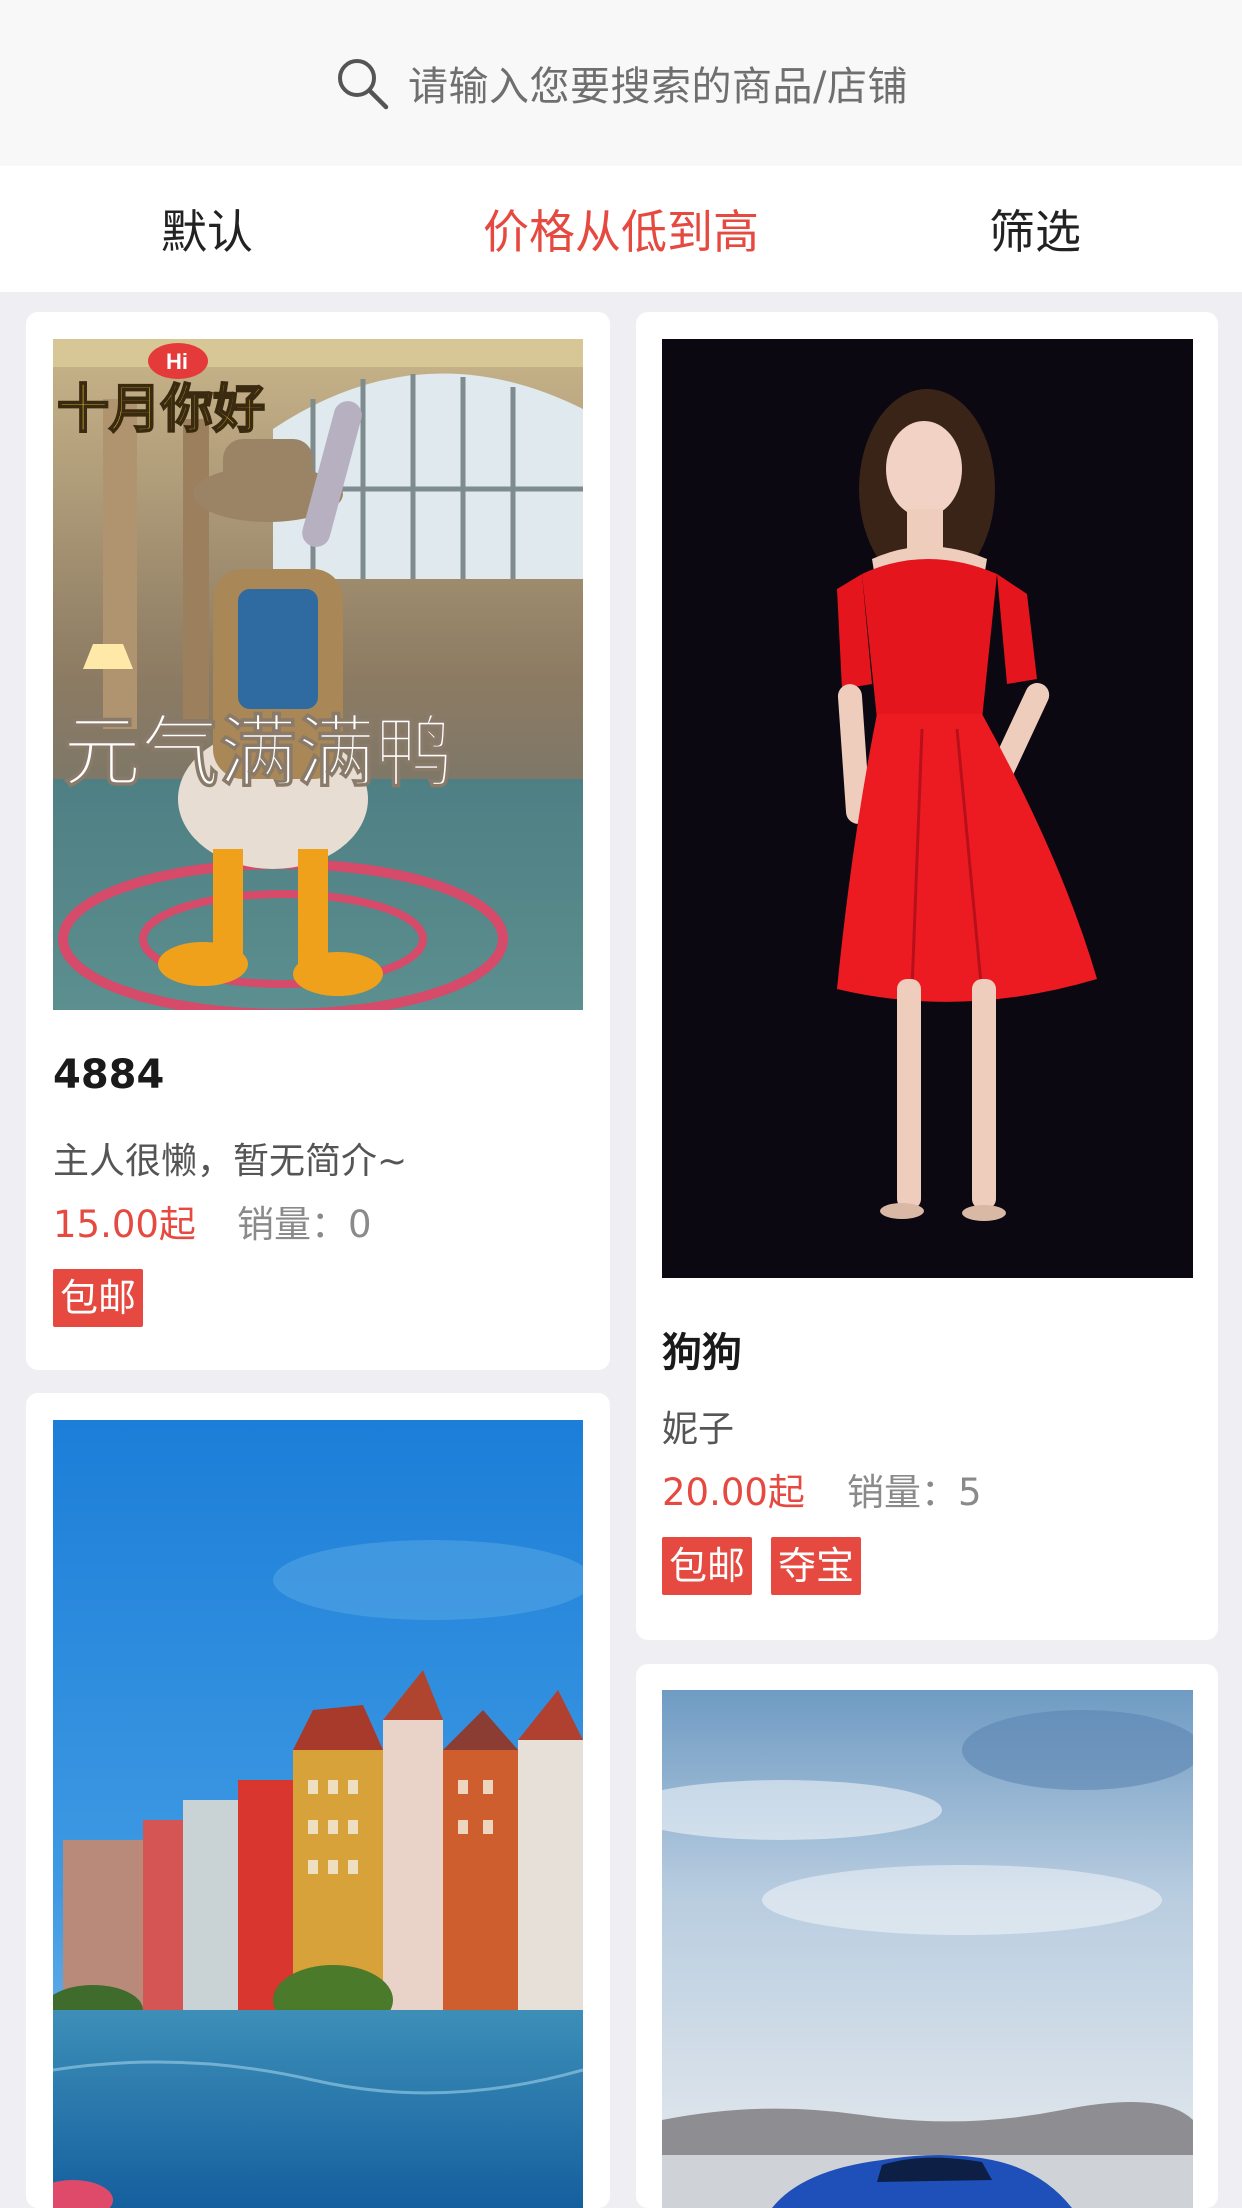 The width and height of the screenshot is (1242, 2208). Describe the element at coordinates (124, 1224) in the screenshot. I see `product-price-1: 15.00起` at that location.